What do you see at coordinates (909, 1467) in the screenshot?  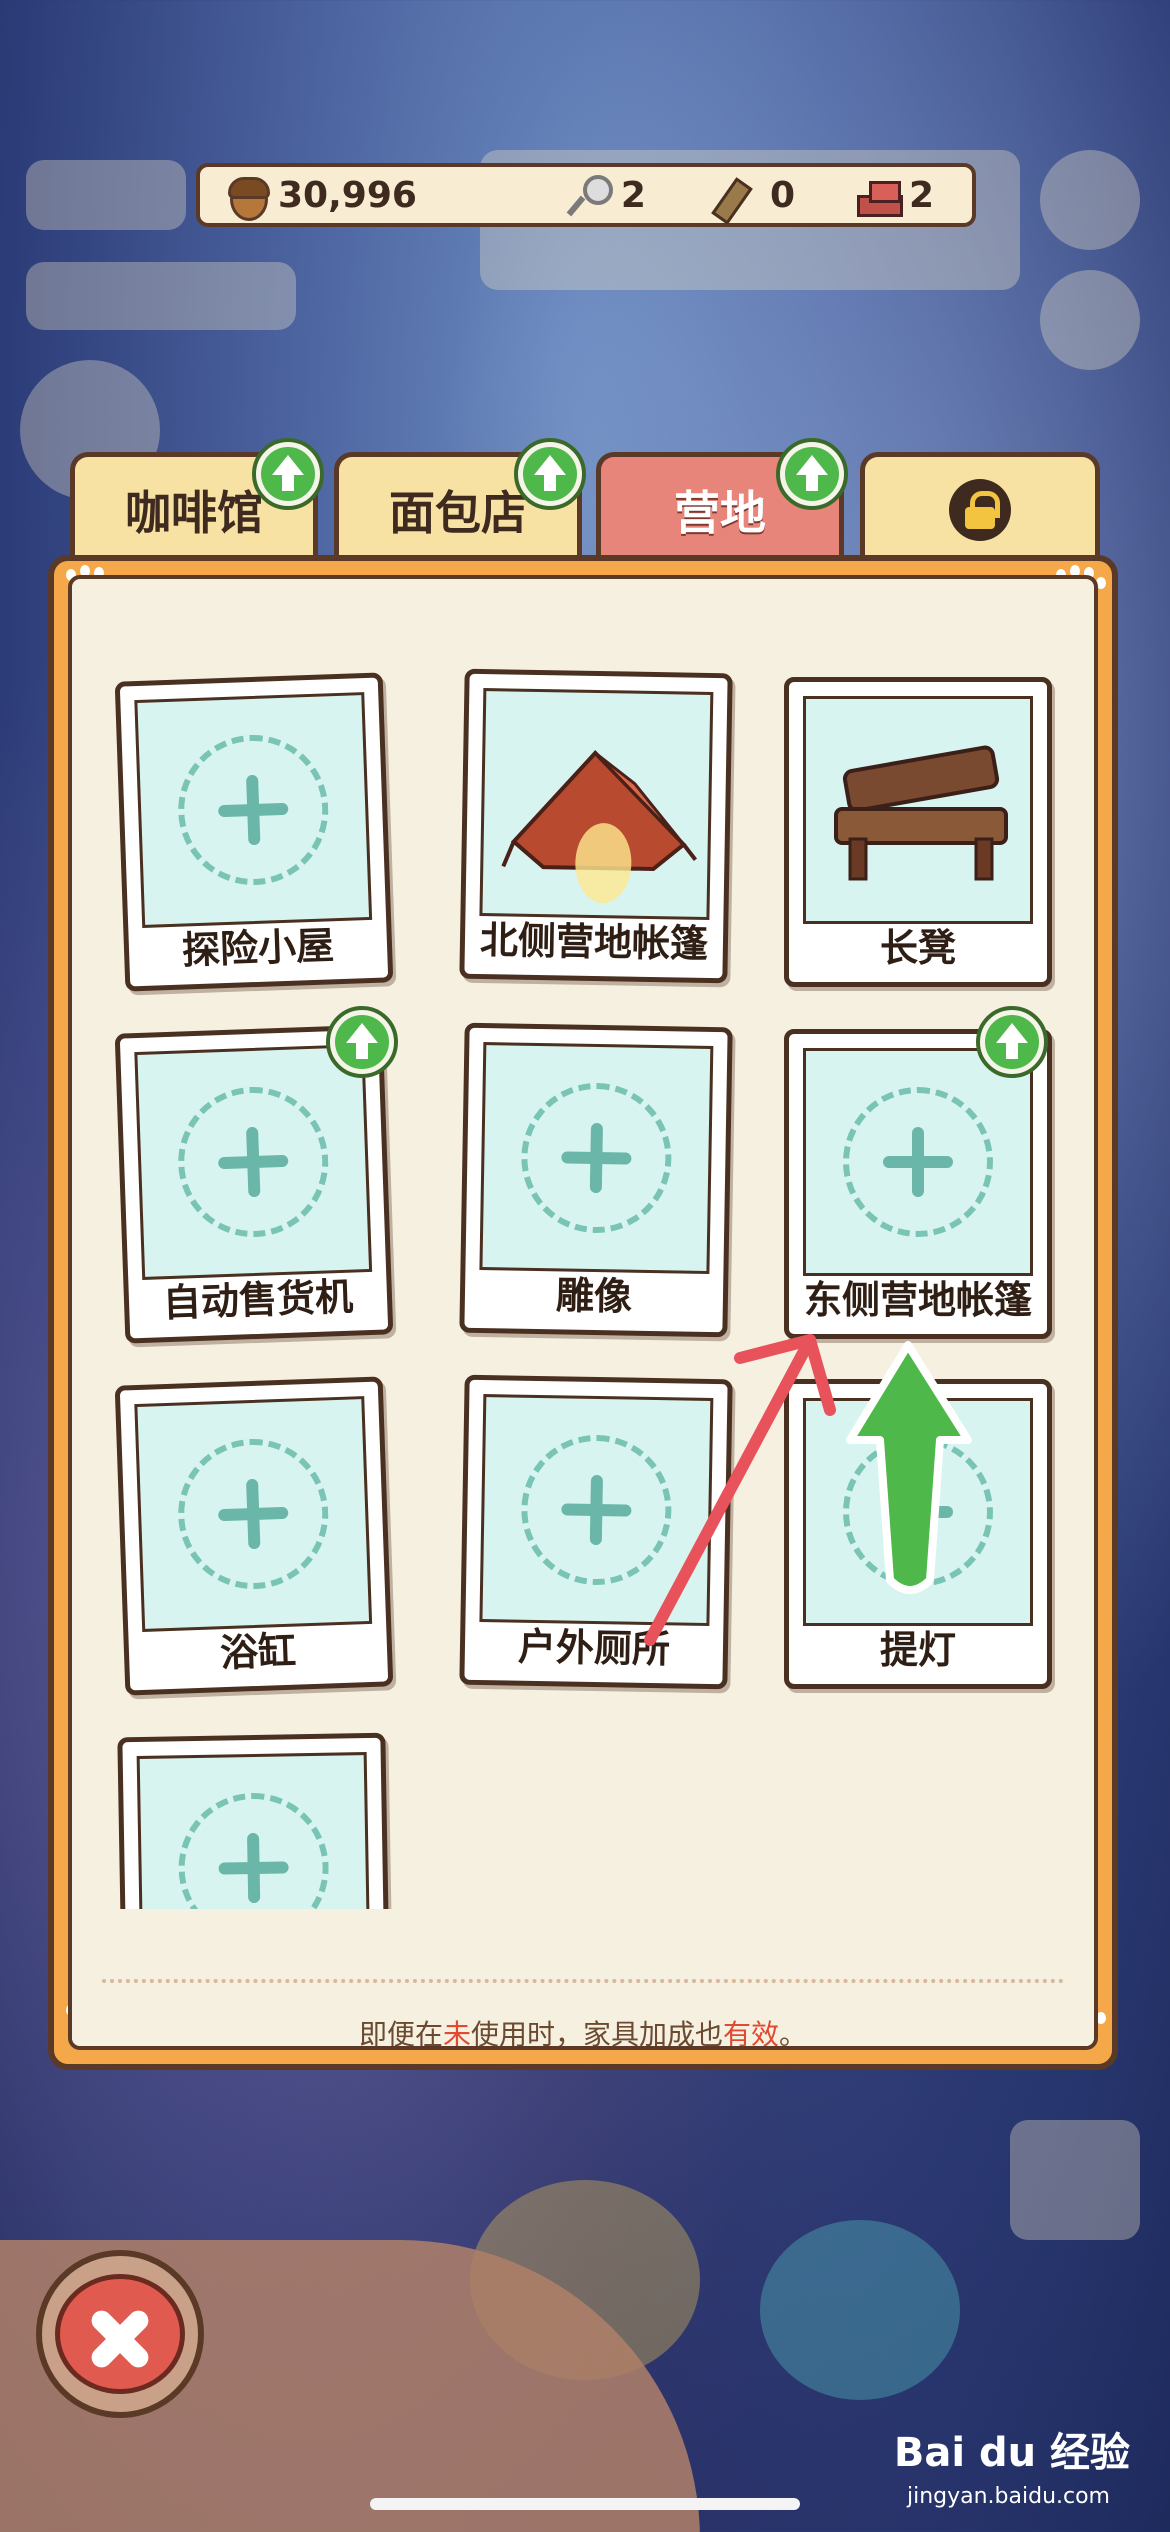 I see `green-pointer-arrow` at bounding box center [909, 1467].